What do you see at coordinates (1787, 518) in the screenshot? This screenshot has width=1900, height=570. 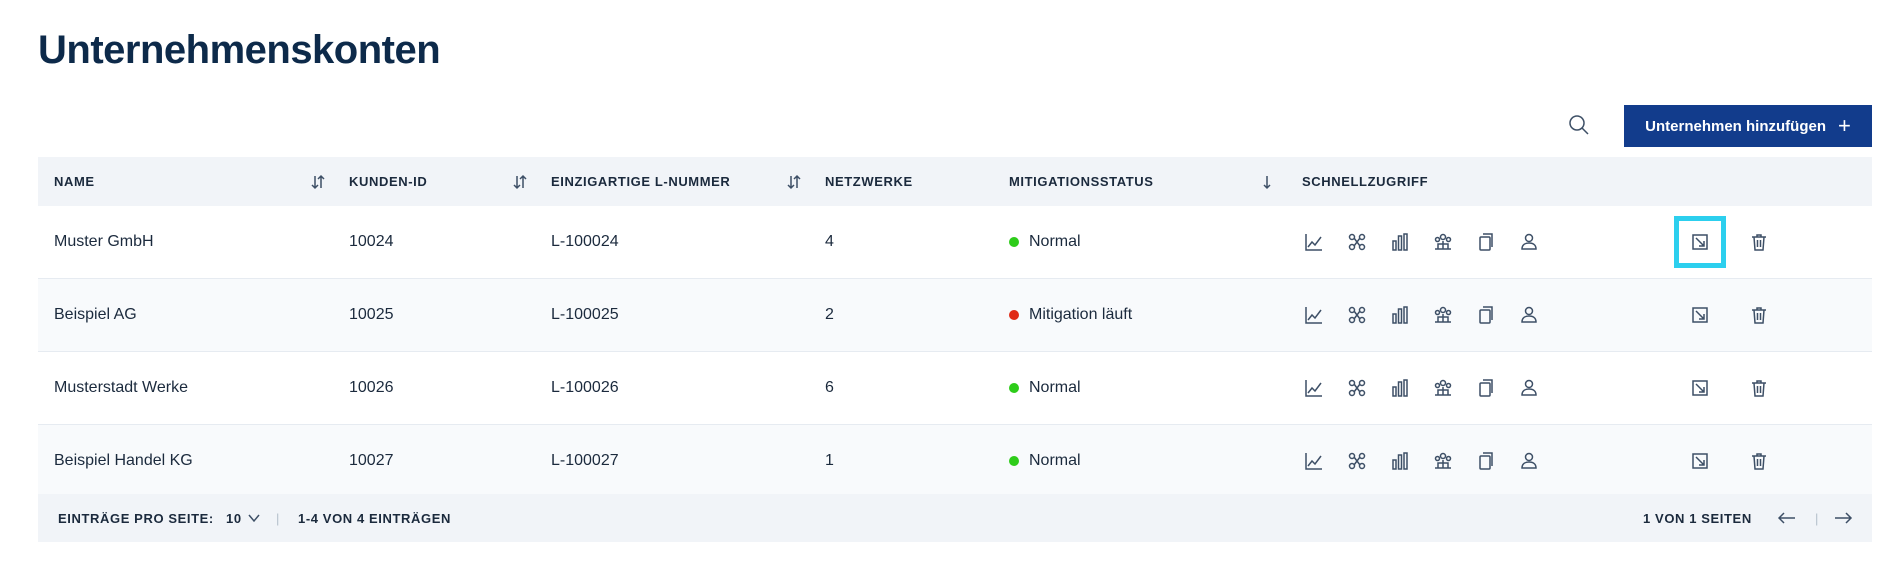 I see `prev-page-icon` at bounding box center [1787, 518].